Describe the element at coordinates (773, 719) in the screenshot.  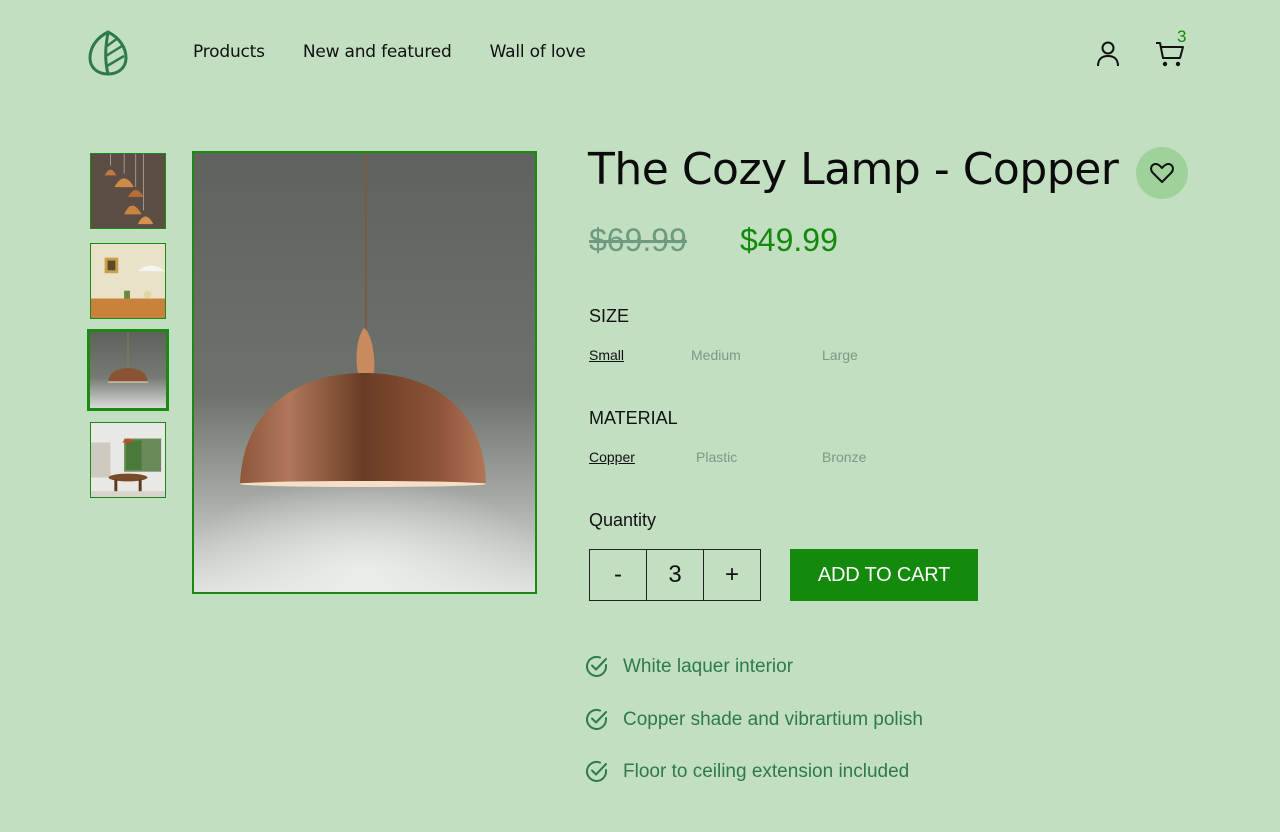
I see `feature-text: Copper shade and vibrartium polish` at that location.